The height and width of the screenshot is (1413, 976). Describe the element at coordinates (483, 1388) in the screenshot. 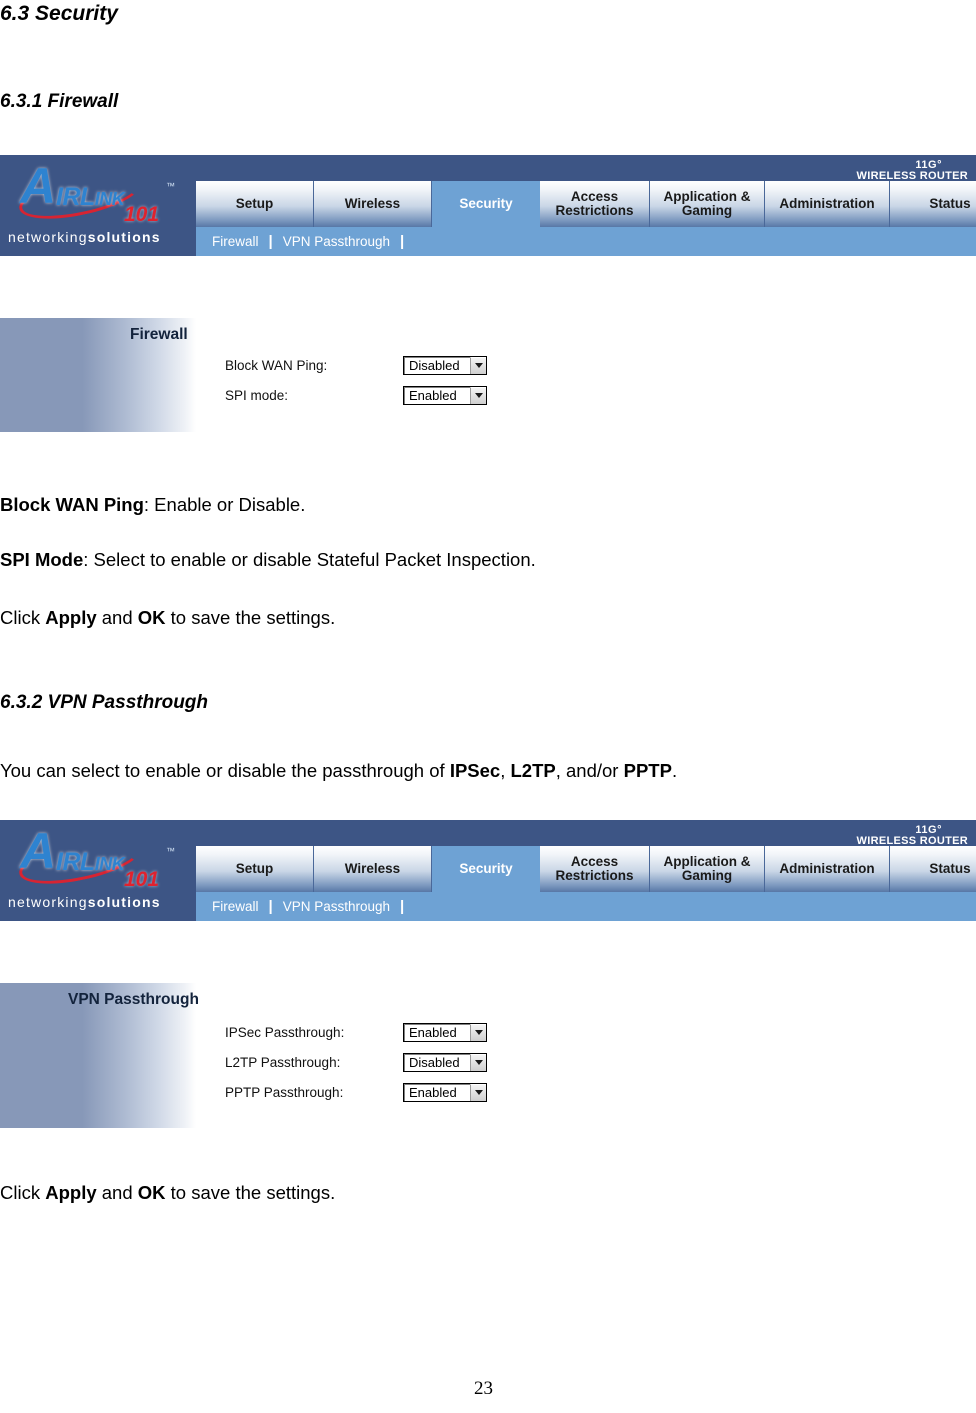

I see `page-number: 23` at that location.